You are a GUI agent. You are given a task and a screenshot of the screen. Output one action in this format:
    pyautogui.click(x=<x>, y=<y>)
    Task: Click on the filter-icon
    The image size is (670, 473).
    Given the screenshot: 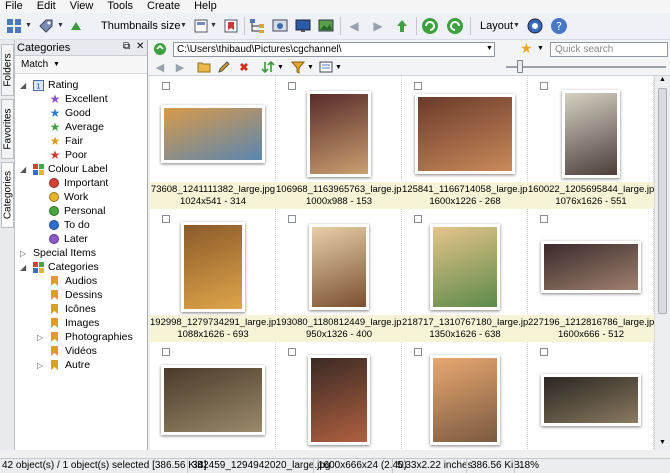 What is the action you would take?
    pyautogui.click(x=298, y=67)
    